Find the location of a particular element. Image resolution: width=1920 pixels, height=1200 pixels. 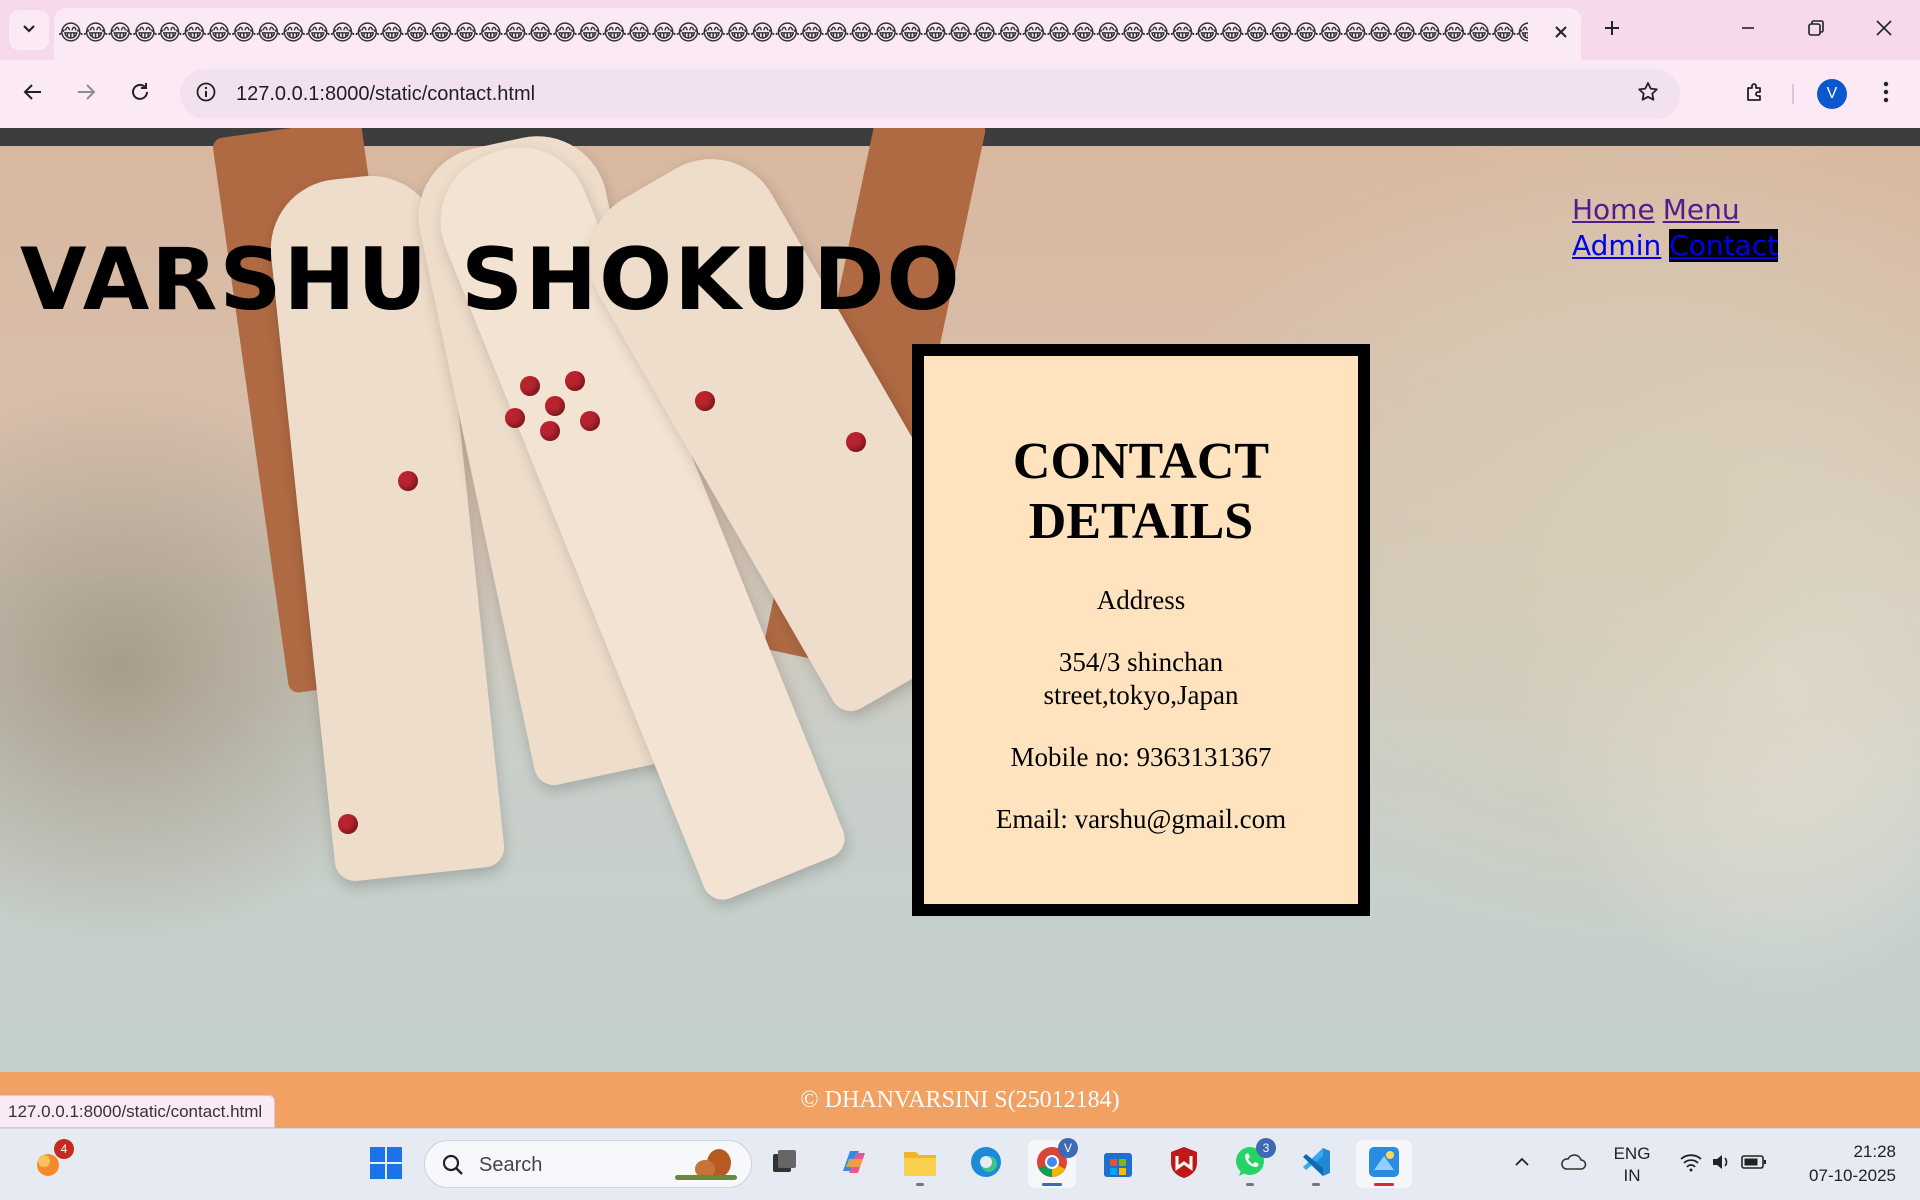

site-footer: © DHANVARSINI S(25012184) is located at coordinates (960, 1100).